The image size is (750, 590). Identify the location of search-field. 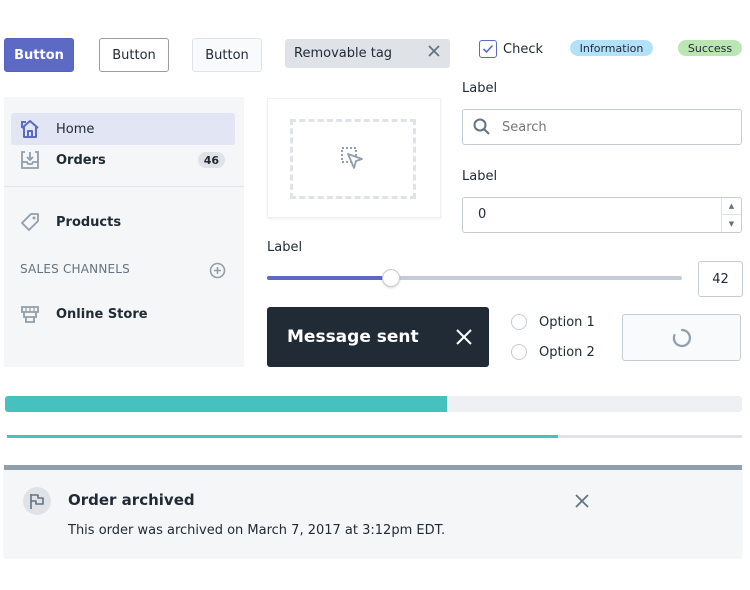
(602, 127).